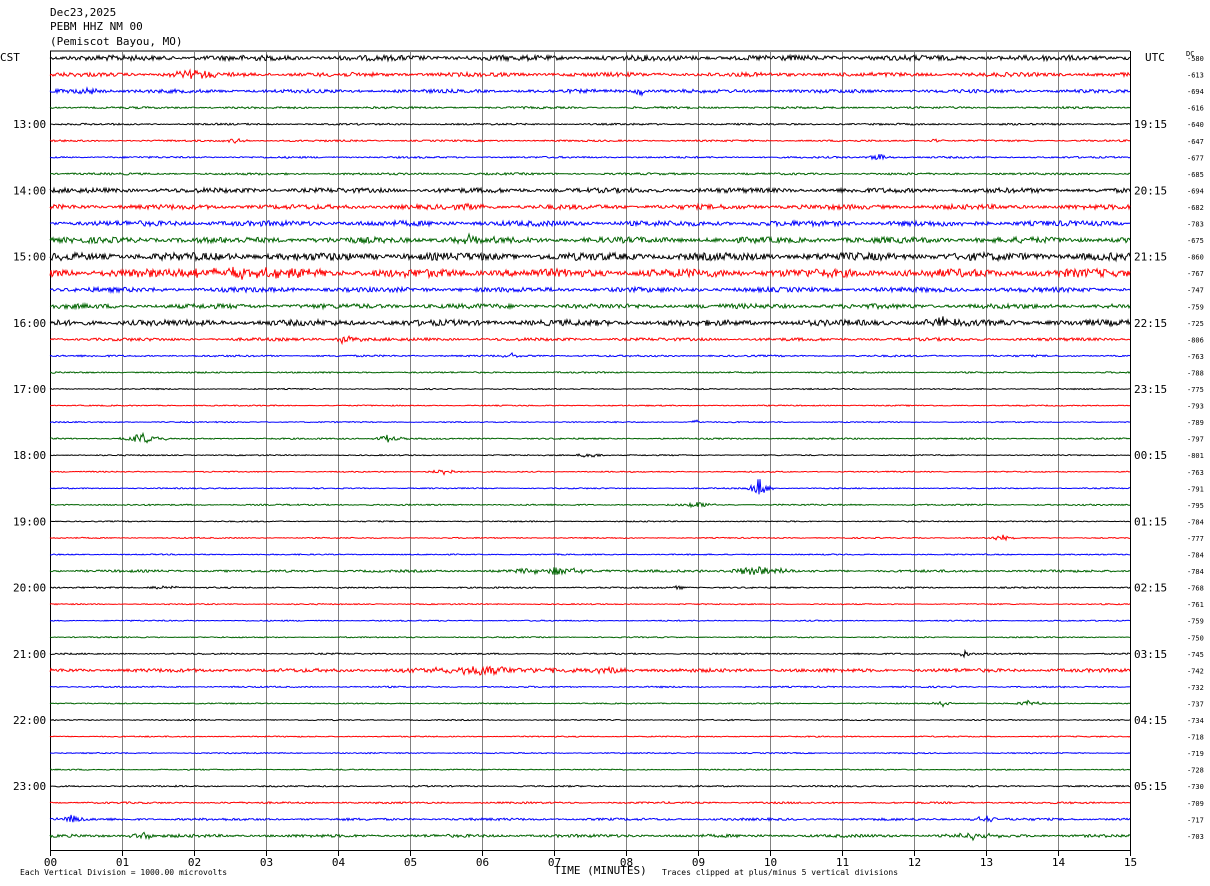  I want to click on right-hour-label: 04:15, so click(1150, 720).